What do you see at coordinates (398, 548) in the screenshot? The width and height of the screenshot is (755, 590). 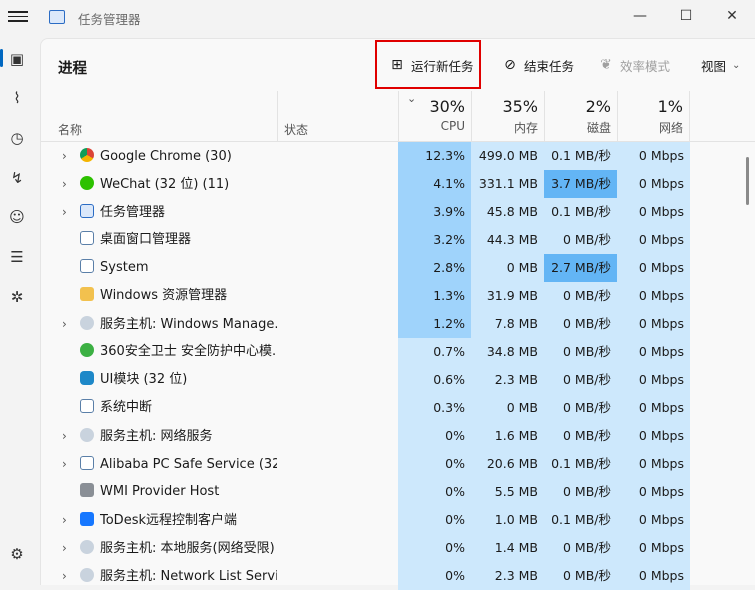 I see `process-row: › 服务主机: 本地服务(网络受限) 0% 1.4 MB 0 MB/秒 0 Mbps` at bounding box center [398, 548].